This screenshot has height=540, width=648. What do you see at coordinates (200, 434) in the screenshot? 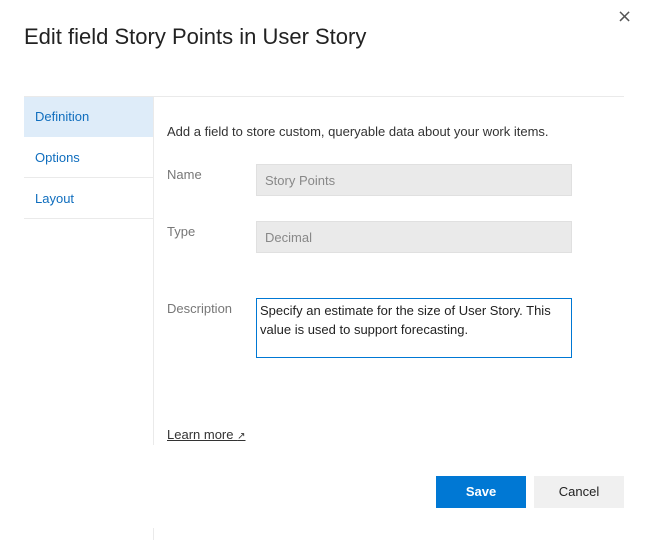
I see `learn-more-text: Learn more` at bounding box center [200, 434].